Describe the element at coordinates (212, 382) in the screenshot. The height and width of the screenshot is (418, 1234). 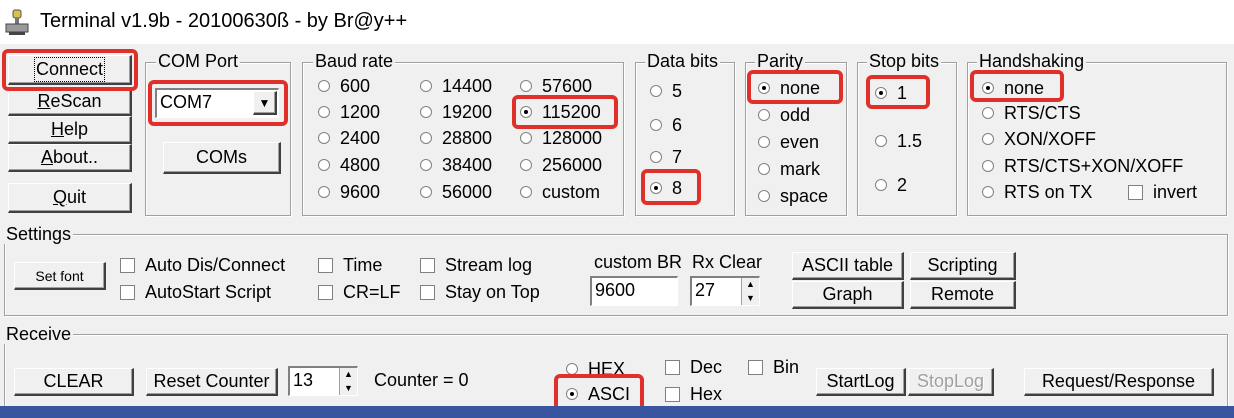
I see `reset-counter-button: Reset Counter` at that location.